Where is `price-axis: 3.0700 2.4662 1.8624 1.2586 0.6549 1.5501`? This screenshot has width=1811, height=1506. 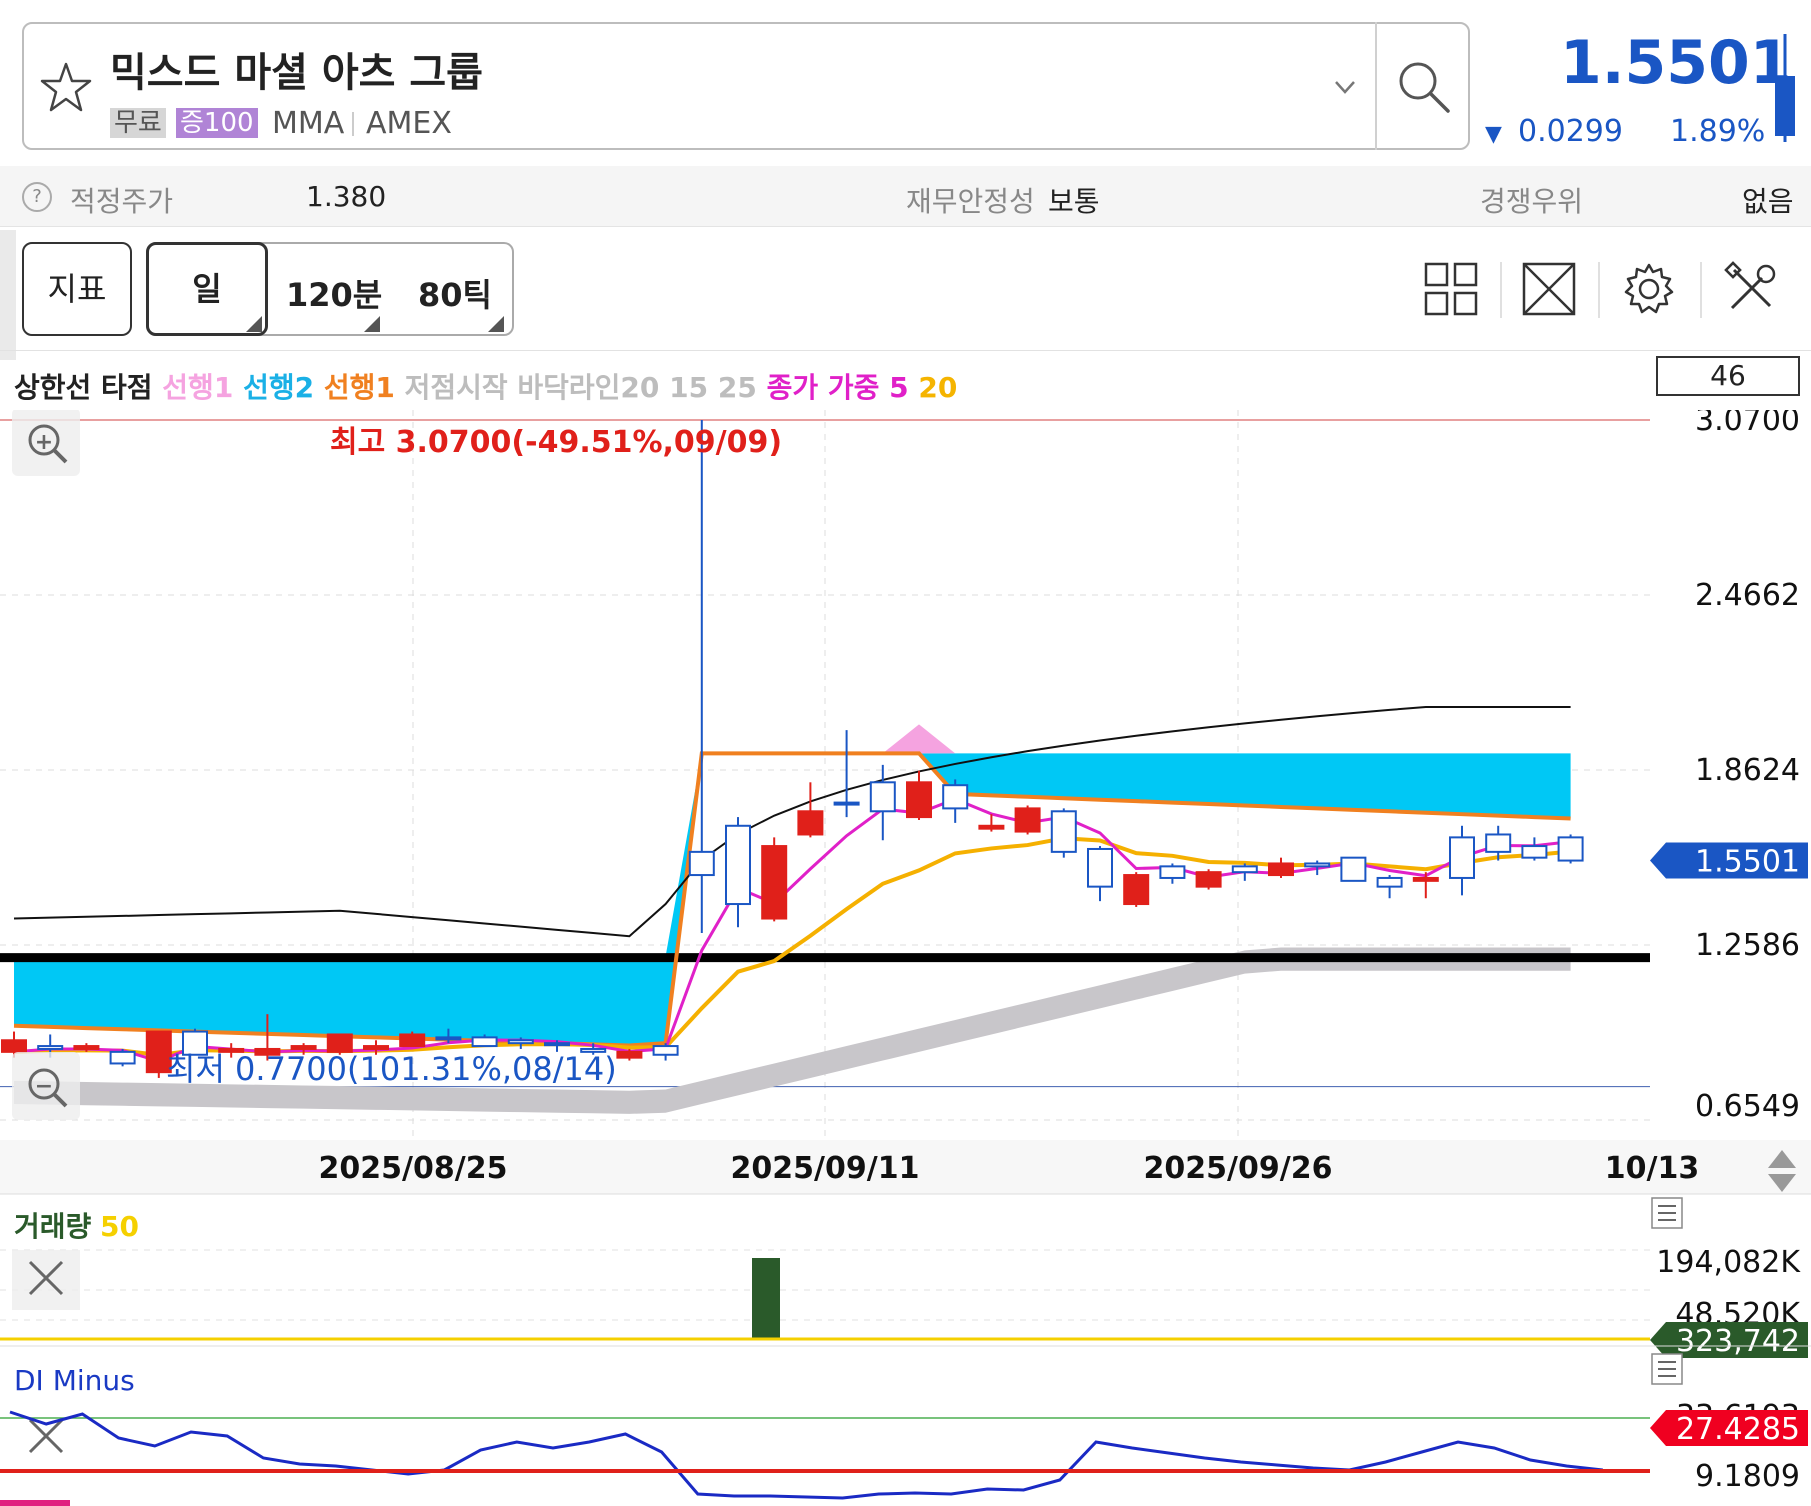
price-axis: 3.0700 2.4662 1.8624 1.2586 0.6549 1.5501 is located at coordinates (1729, 767).